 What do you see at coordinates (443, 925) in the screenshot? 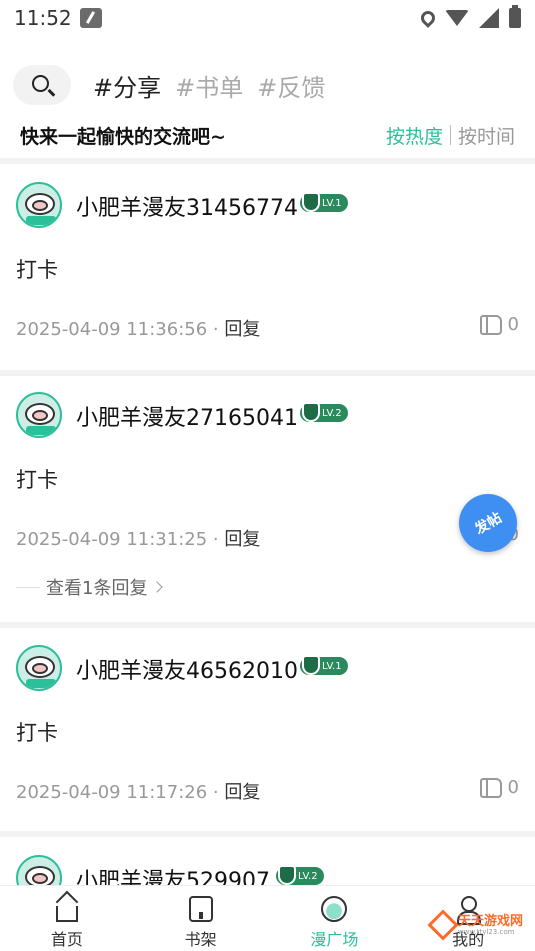
I see `watermark-logo-icon` at bounding box center [443, 925].